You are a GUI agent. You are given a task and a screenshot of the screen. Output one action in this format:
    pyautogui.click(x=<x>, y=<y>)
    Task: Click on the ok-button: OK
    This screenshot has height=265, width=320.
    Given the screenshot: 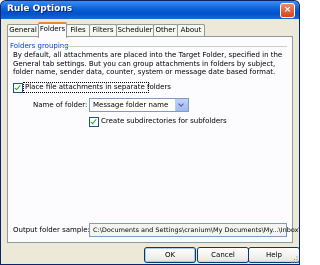 What is the action you would take?
    pyautogui.click(x=170, y=255)
    